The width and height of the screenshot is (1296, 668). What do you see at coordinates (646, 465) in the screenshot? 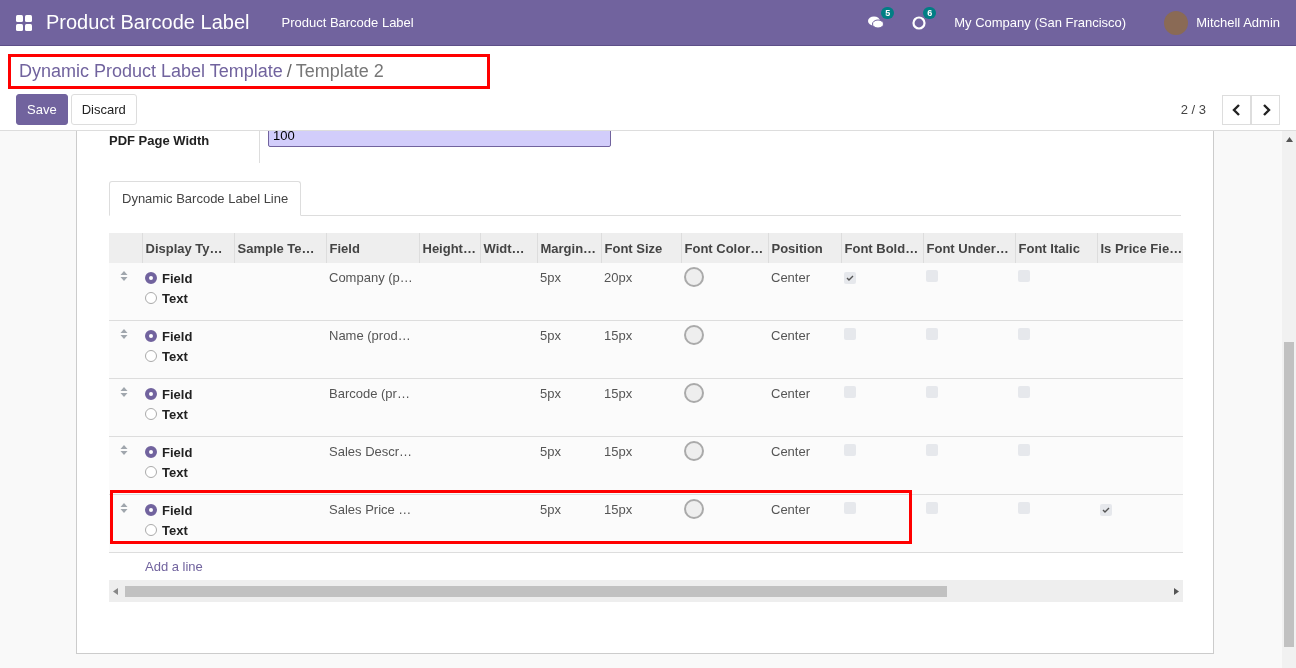
I see `table-row: Field Text Sales Descr… 5px 15px Center` at bounding box center [646, 465].